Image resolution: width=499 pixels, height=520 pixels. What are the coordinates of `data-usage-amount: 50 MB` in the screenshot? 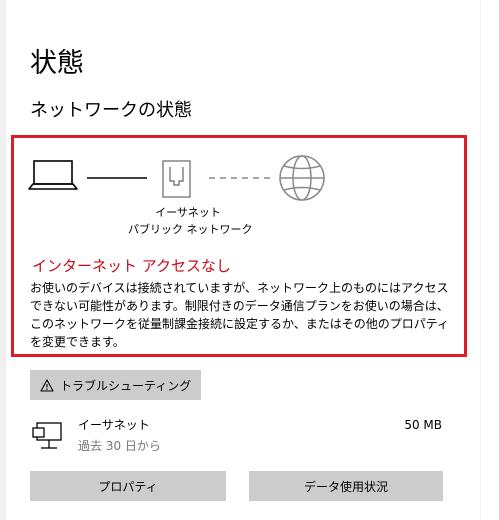 It's located at (423, 425).